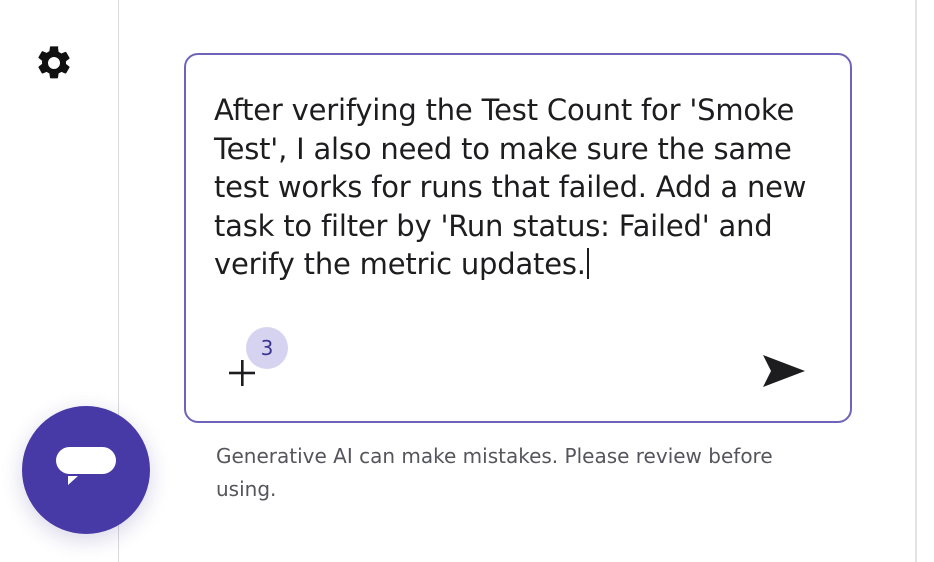 Image resolution: width=934 pixels, height=562 pixels. I want to click on send-button, so click(784, 371).